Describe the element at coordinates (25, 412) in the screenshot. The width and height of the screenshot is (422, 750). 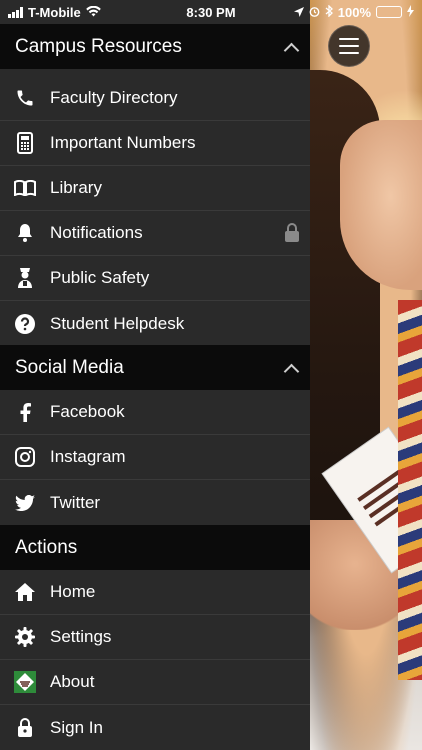
I see `facebook-icon` at that location.